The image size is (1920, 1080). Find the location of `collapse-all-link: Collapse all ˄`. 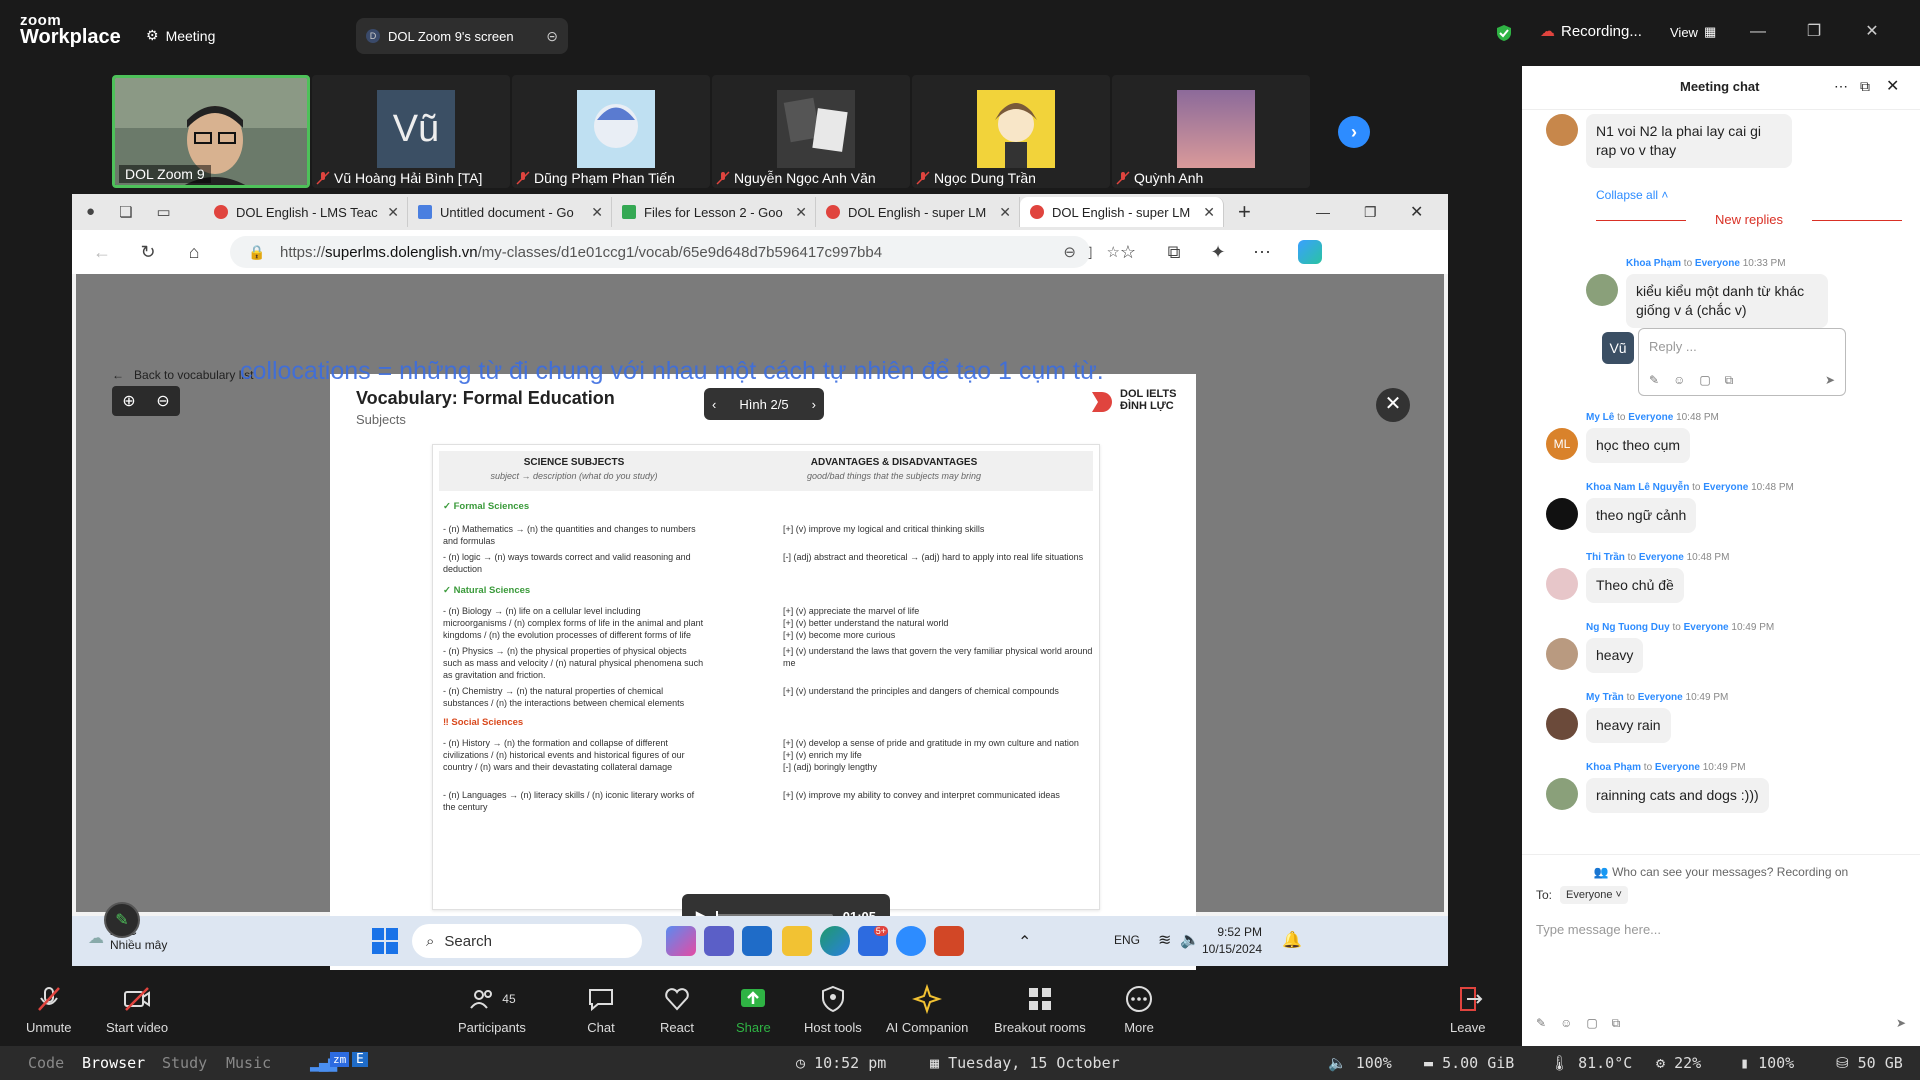

collapse-all-link: Collapse all ˄ is located at coordinates (1632, 195).